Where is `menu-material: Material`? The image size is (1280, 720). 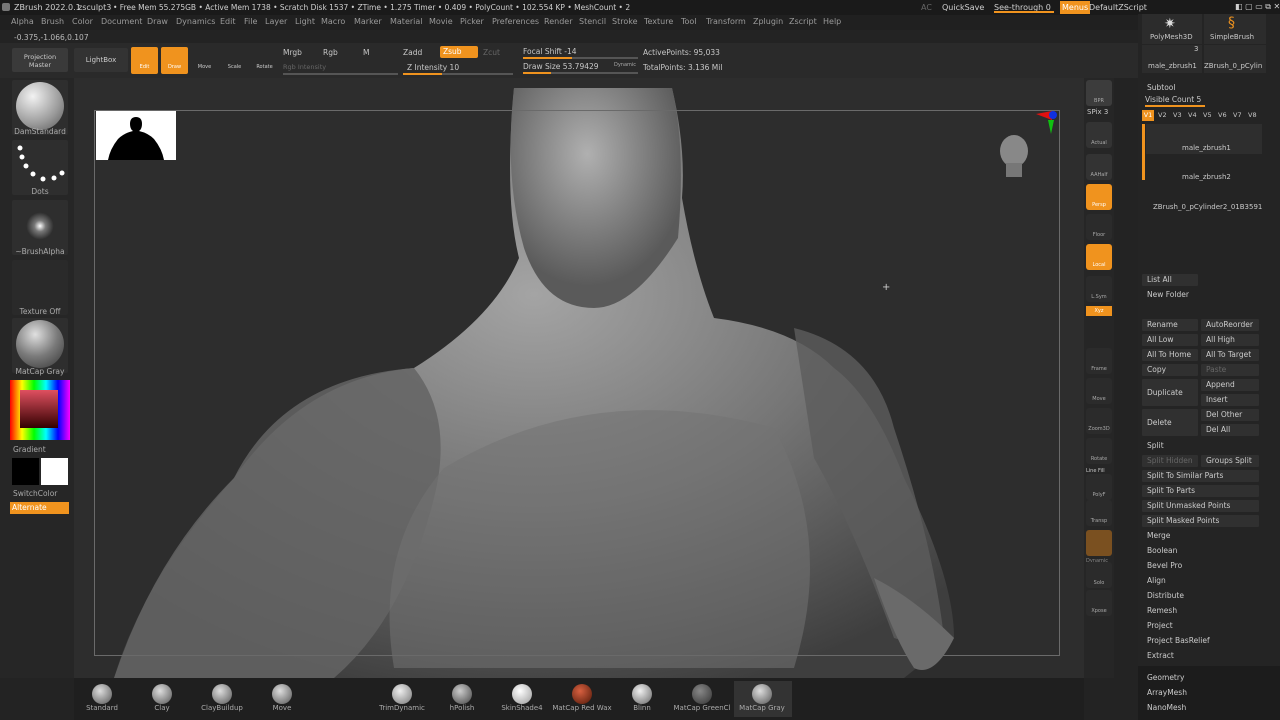
menu-material: Material is located at coordinates (406, 21).